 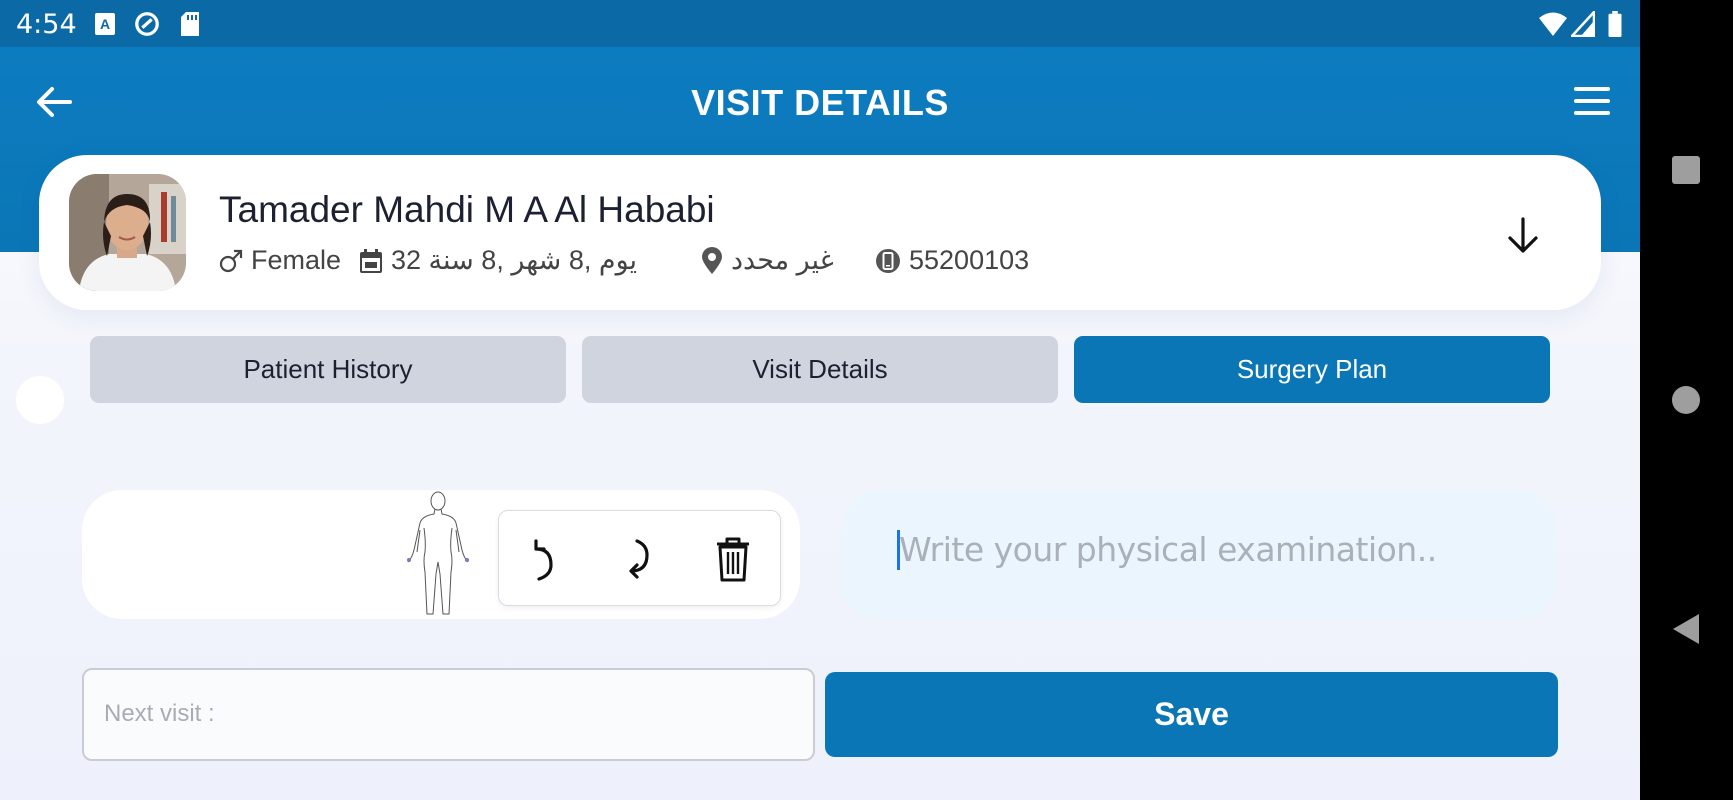 I want to click on patient-name: Tamader Mahdi M A Al Hababi, so click(x=467, y=209).